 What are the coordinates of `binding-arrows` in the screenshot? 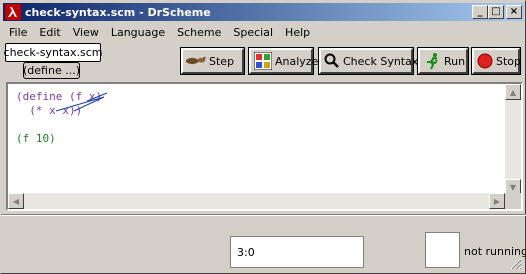 It's located at (81, 102).